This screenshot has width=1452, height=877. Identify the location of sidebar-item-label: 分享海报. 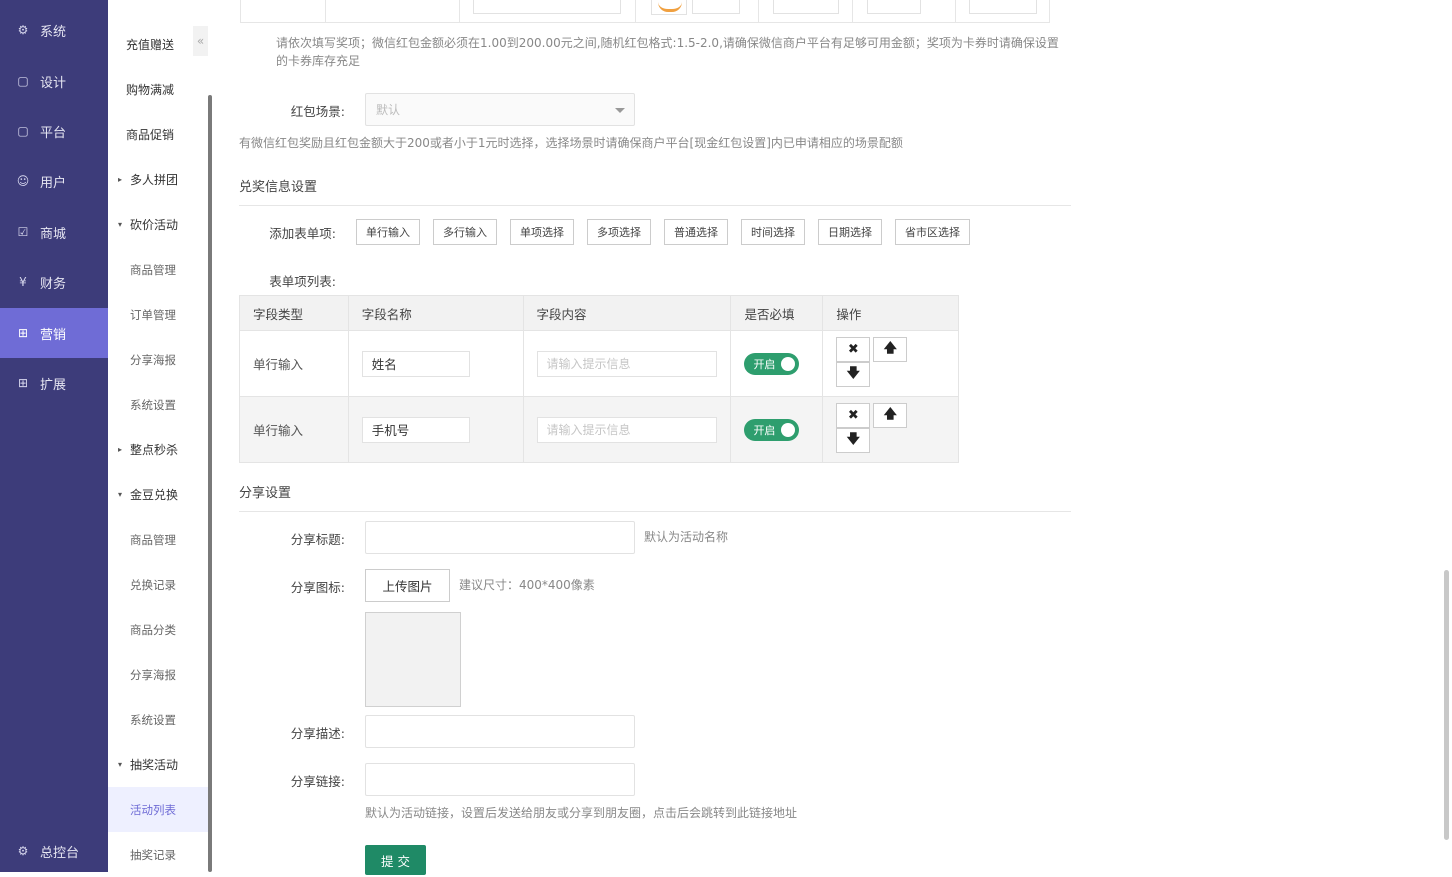
(153, 359).